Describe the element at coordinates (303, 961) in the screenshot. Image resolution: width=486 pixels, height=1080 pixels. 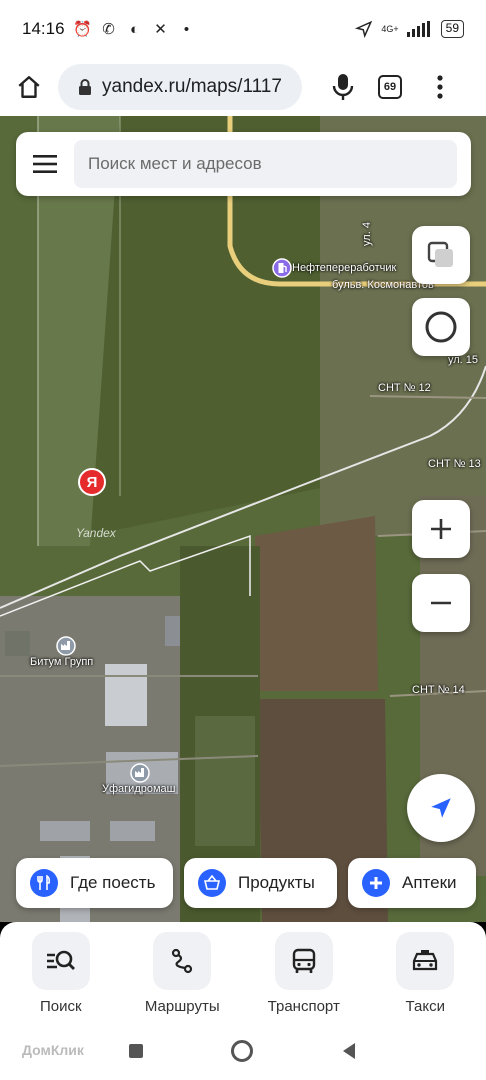
I see `bus-icon` at that location.